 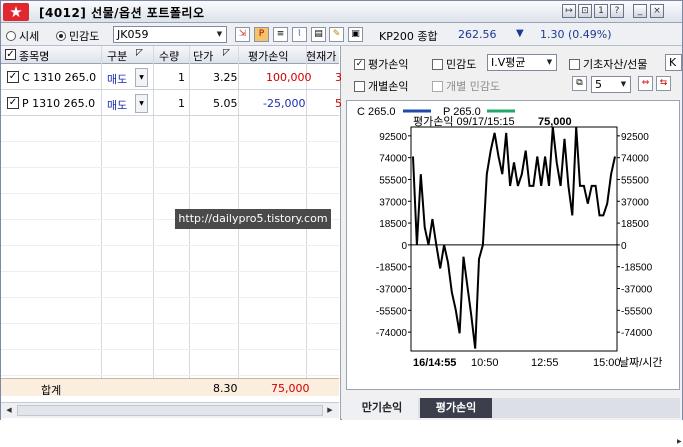 I want to click on p-icon: P, so click(x=261, y=34).